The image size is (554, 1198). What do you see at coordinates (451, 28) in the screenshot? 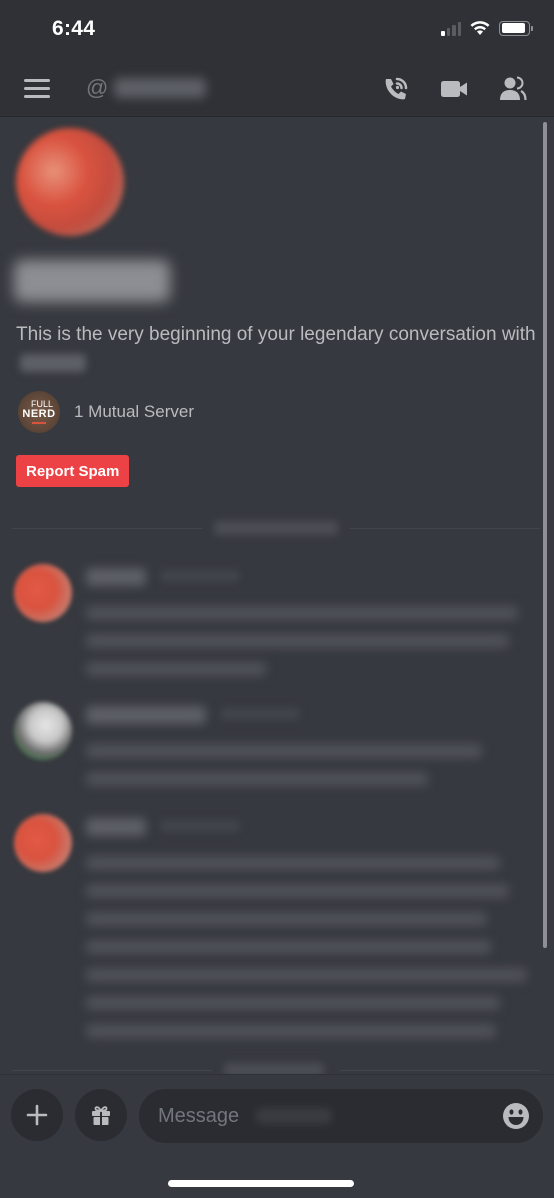
I see `cellular-signal-icon` at bounding box center [451, 28].